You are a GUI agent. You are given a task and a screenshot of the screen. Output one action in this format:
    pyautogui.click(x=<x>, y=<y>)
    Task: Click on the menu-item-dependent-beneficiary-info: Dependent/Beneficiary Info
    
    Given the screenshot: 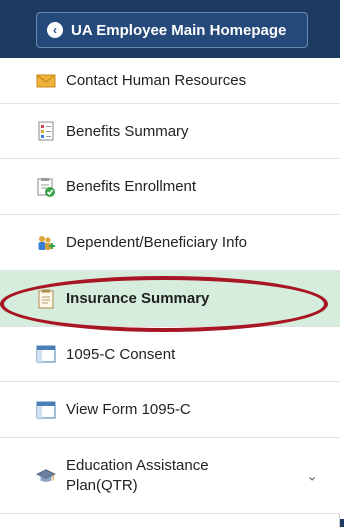 What is the action you would take?
    pyautogui.click(x=170, y=243)
    